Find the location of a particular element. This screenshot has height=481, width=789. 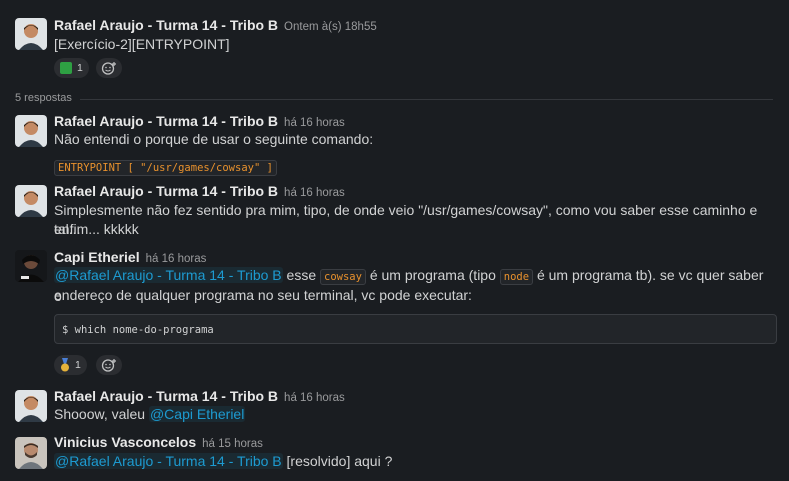

inline-code: node is located at coordinates (516, 277).